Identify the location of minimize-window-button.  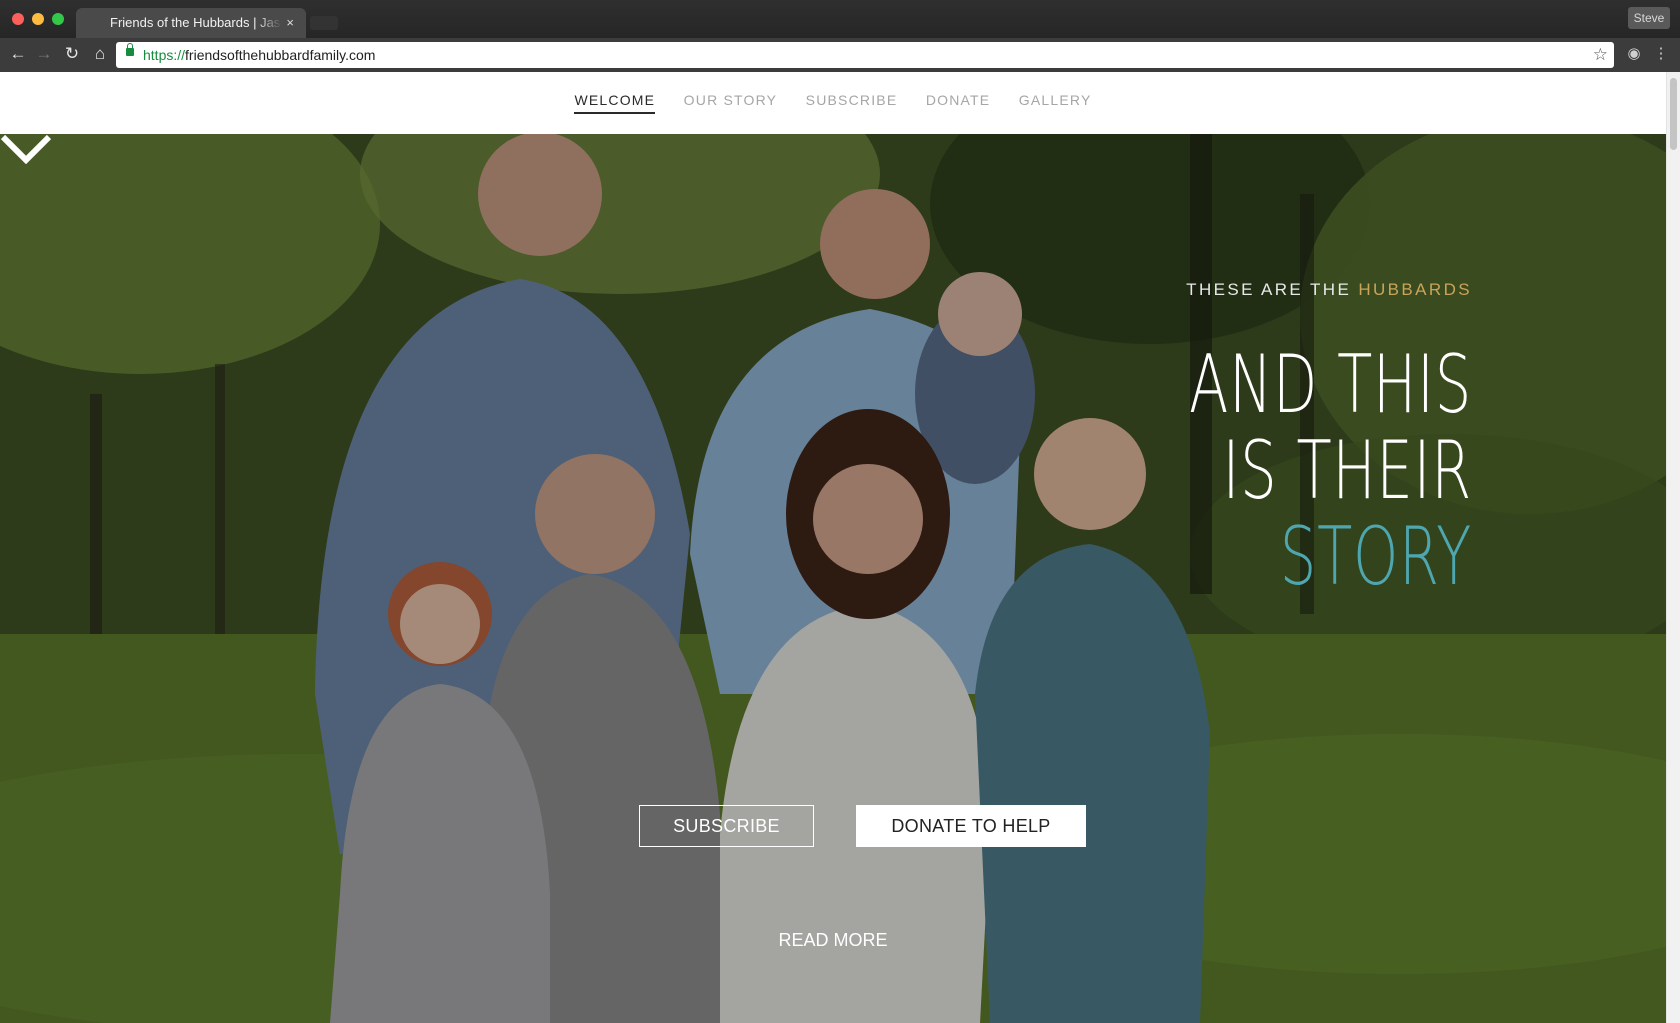
(38, 19).